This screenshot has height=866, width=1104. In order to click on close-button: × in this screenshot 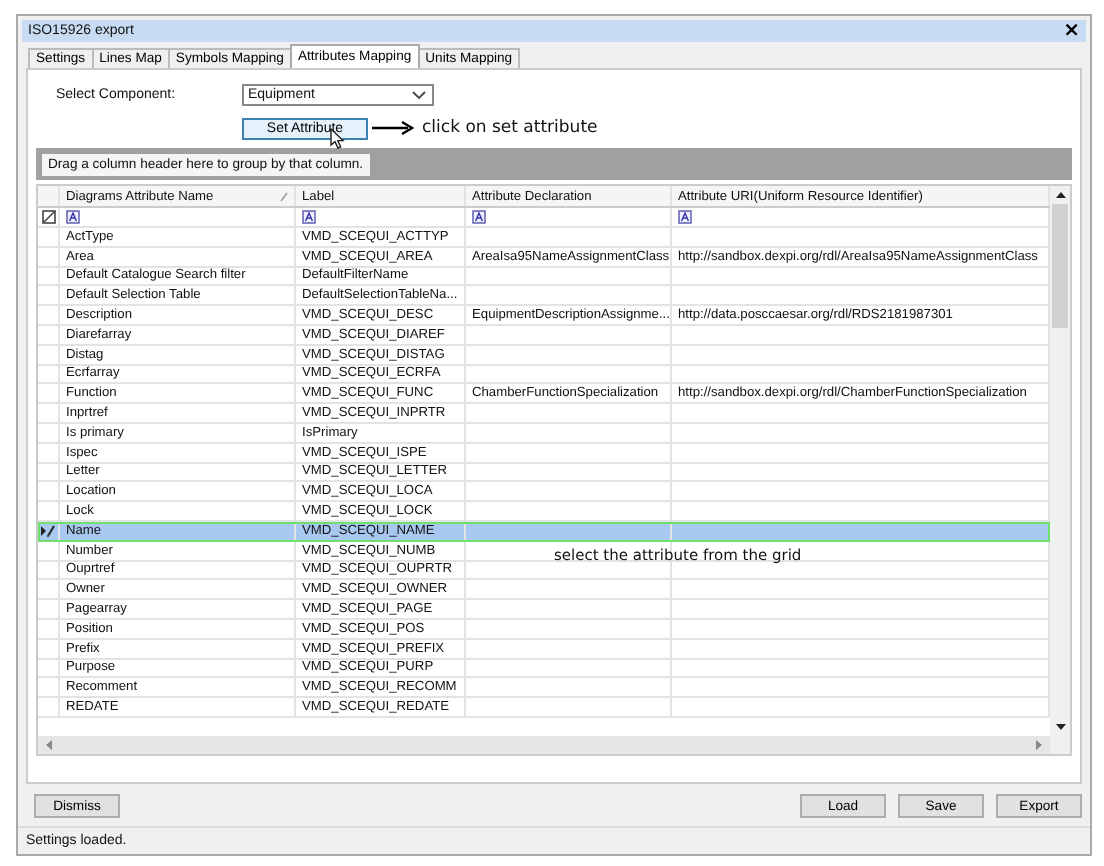, I will do `click(1071, 31)`.